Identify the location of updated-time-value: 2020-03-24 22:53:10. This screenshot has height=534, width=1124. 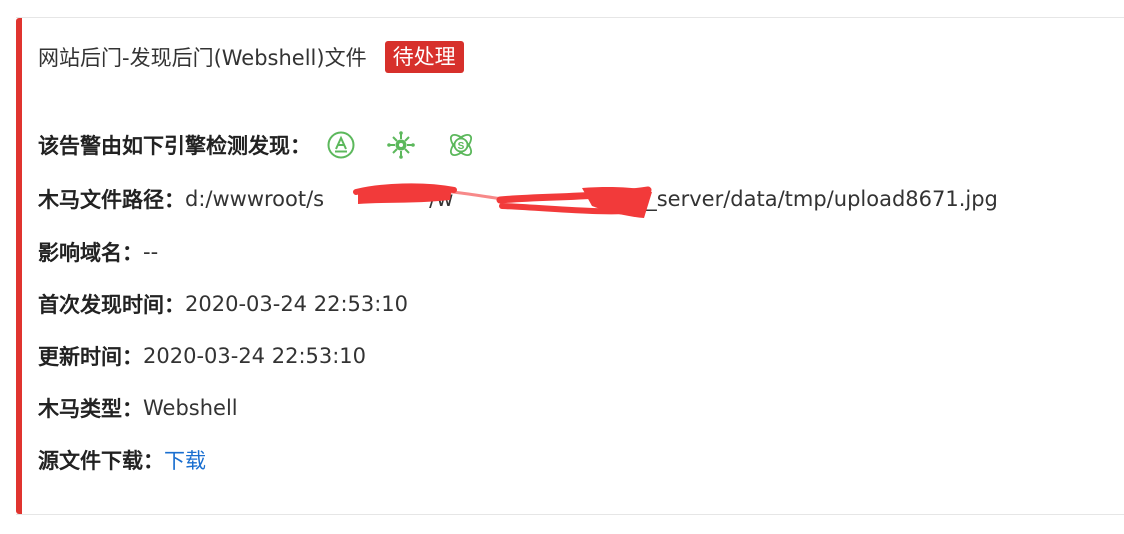
(255, 356).